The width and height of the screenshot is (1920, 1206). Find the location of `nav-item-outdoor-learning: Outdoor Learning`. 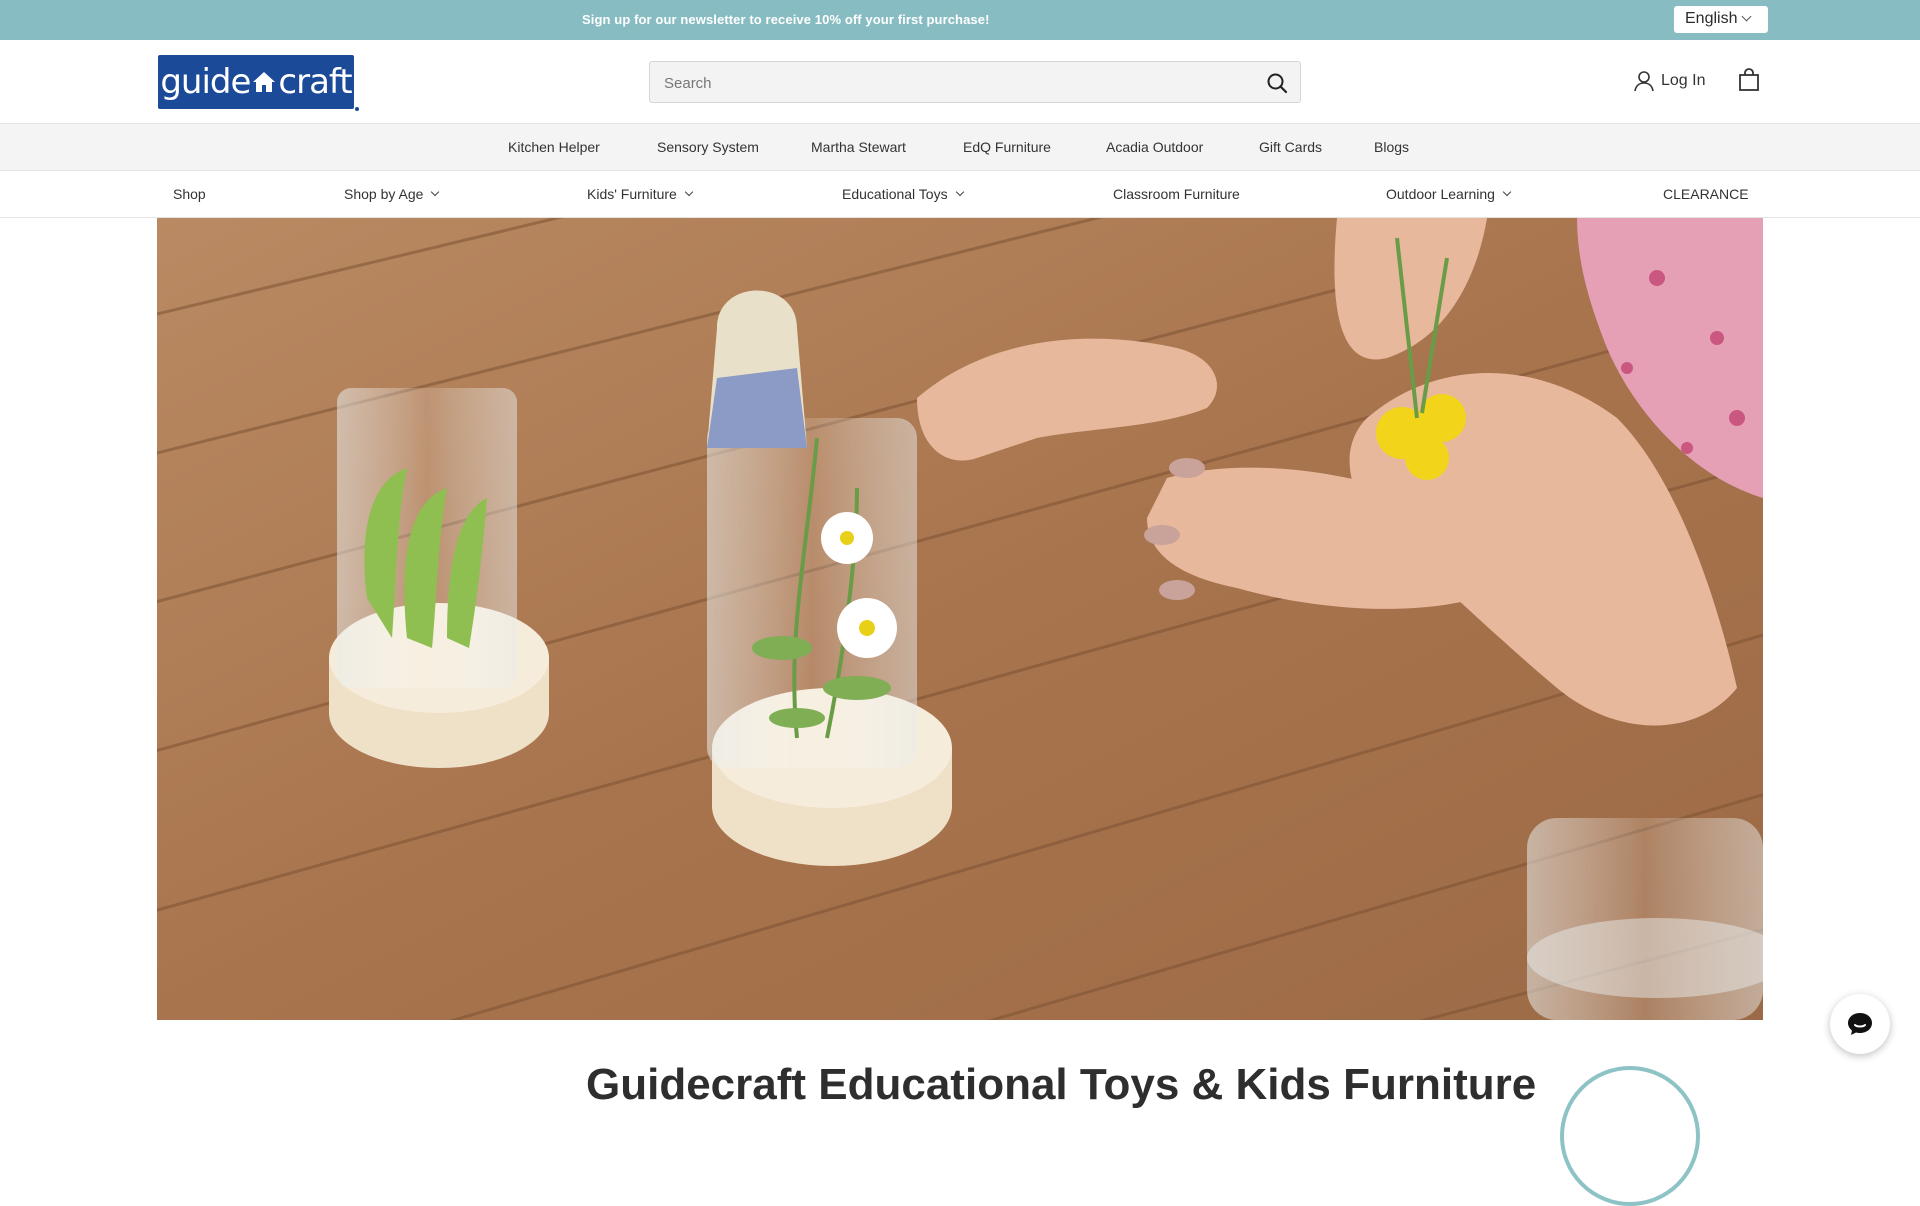

nav-item-outdoor-learning: Outdoor Learning is located at coordinates (1449, 194).